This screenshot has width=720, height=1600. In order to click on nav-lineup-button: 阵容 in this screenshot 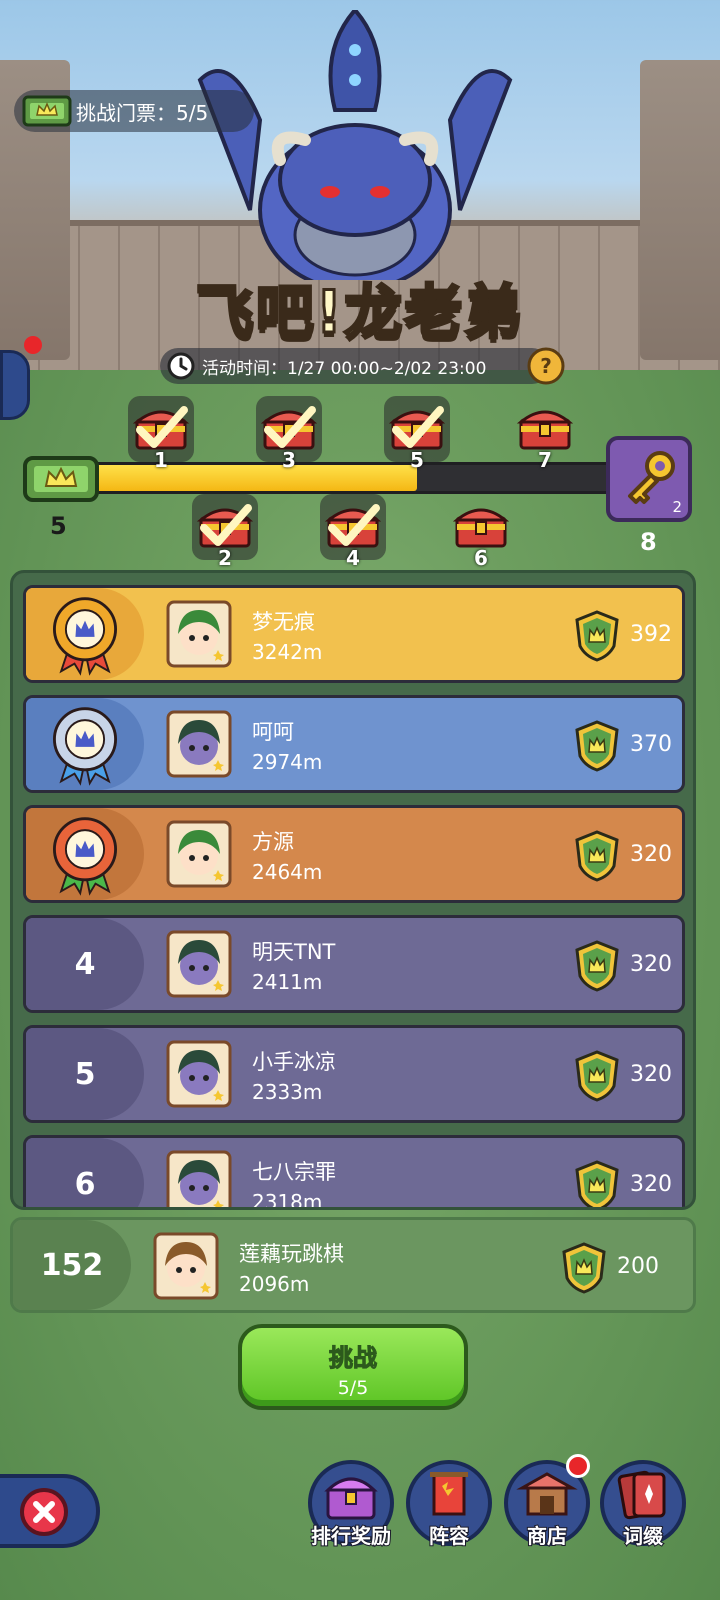, I will do `click(449, 1505)`.